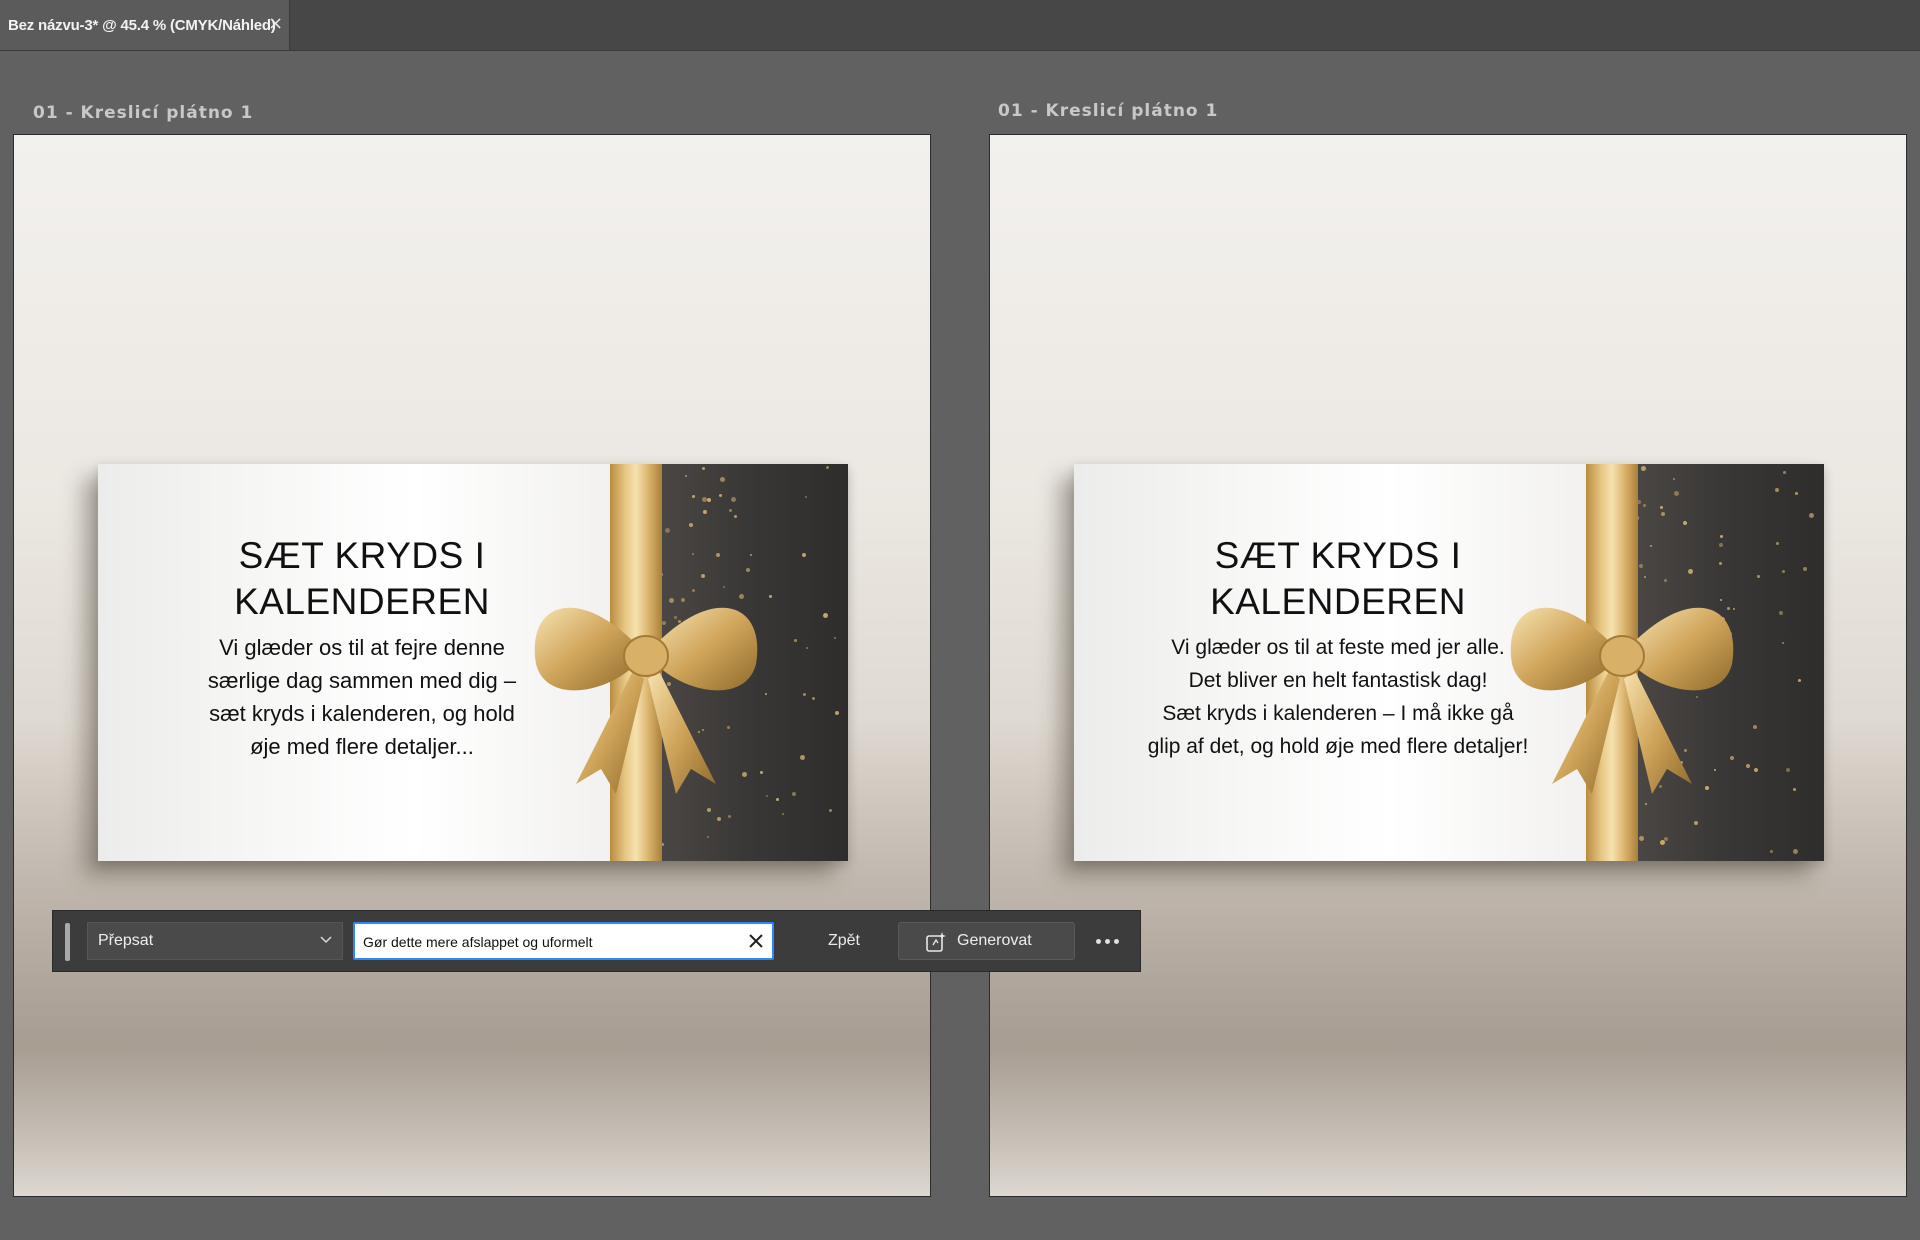 Image resolution: width=1920 pixels, height=1240 pixels. Describe the element at coordinates (142, 25) in the screenshot. I see `document-tab-title: Bez názvu-3* @ 45.4 % (CMYK/Náhled)` at that location.